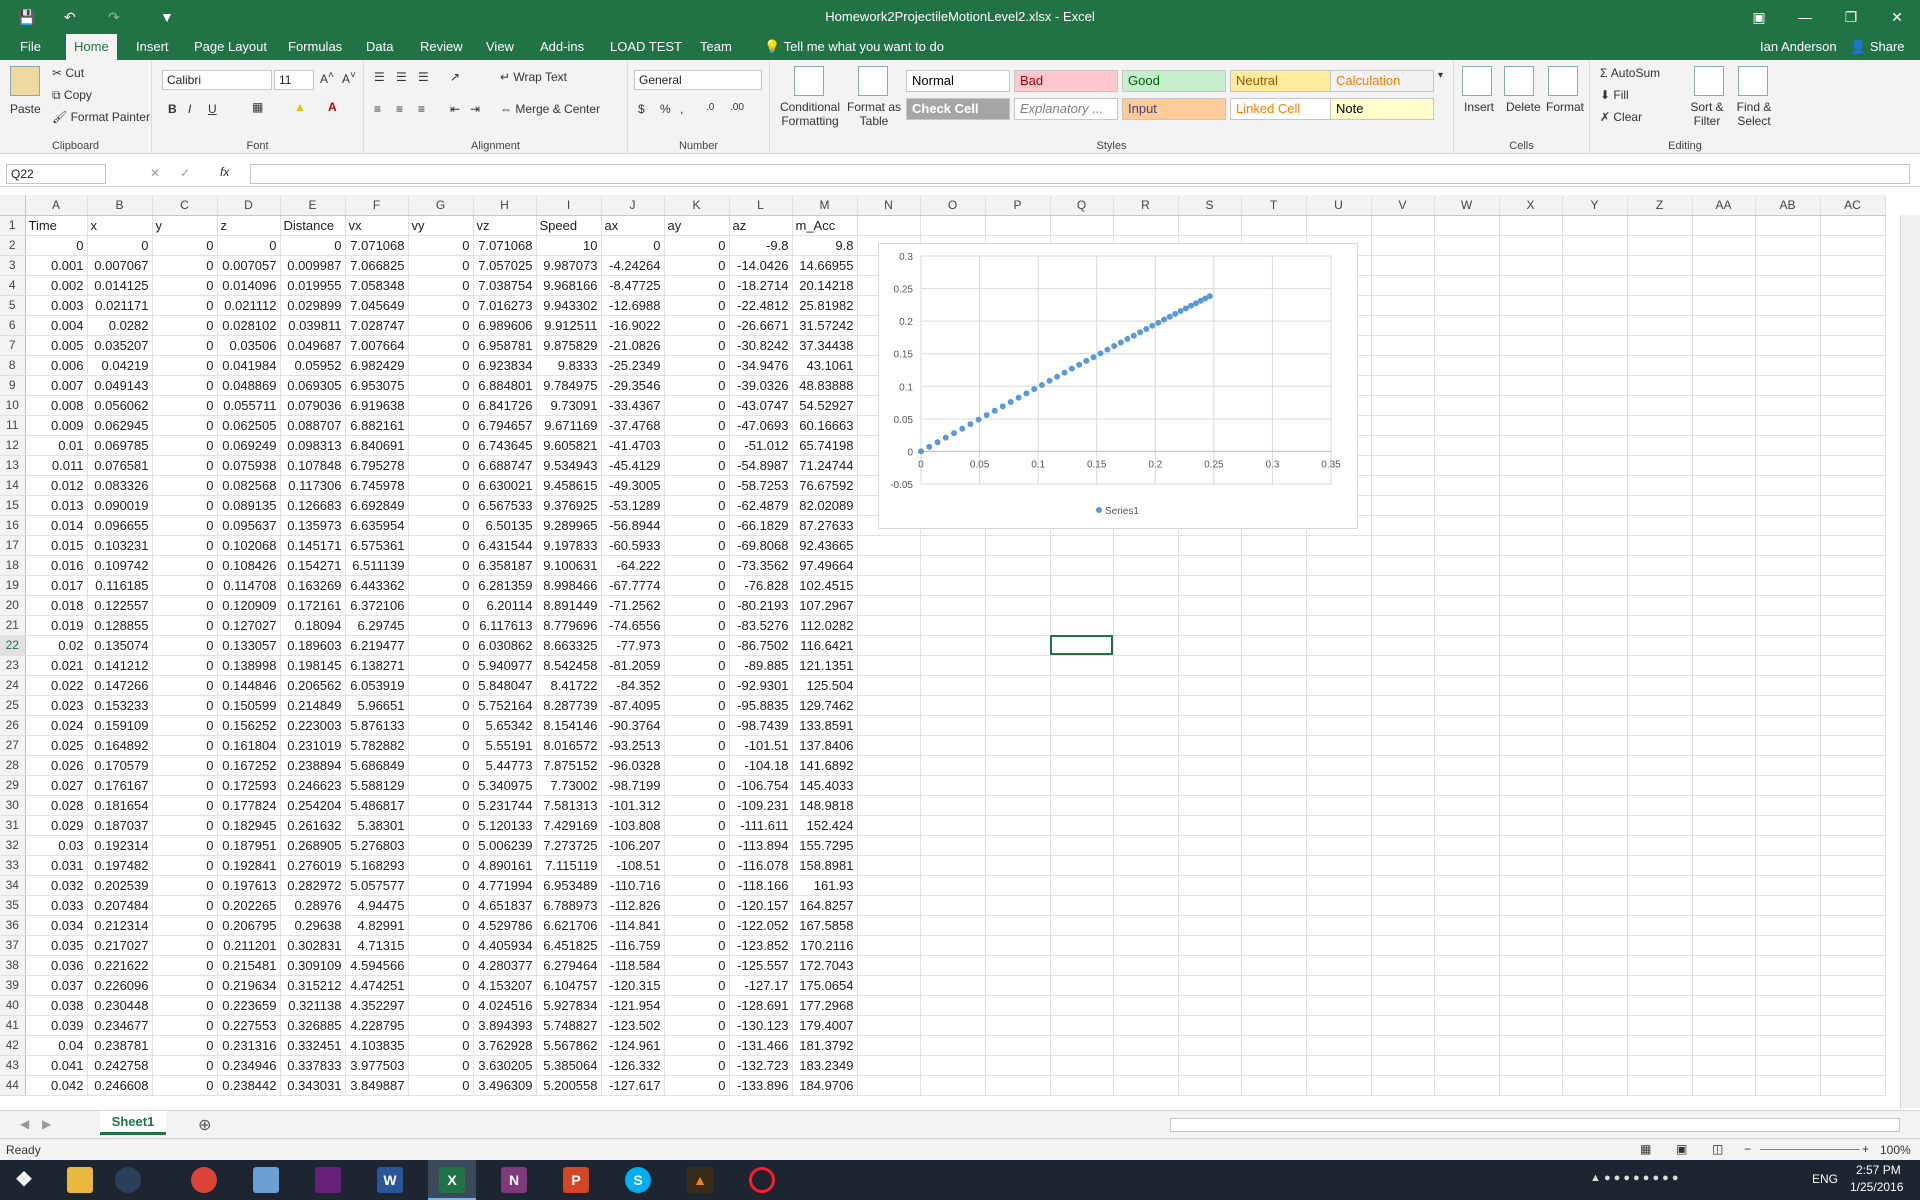  I want to click on data-cell: -125.557, so click(761, 965).